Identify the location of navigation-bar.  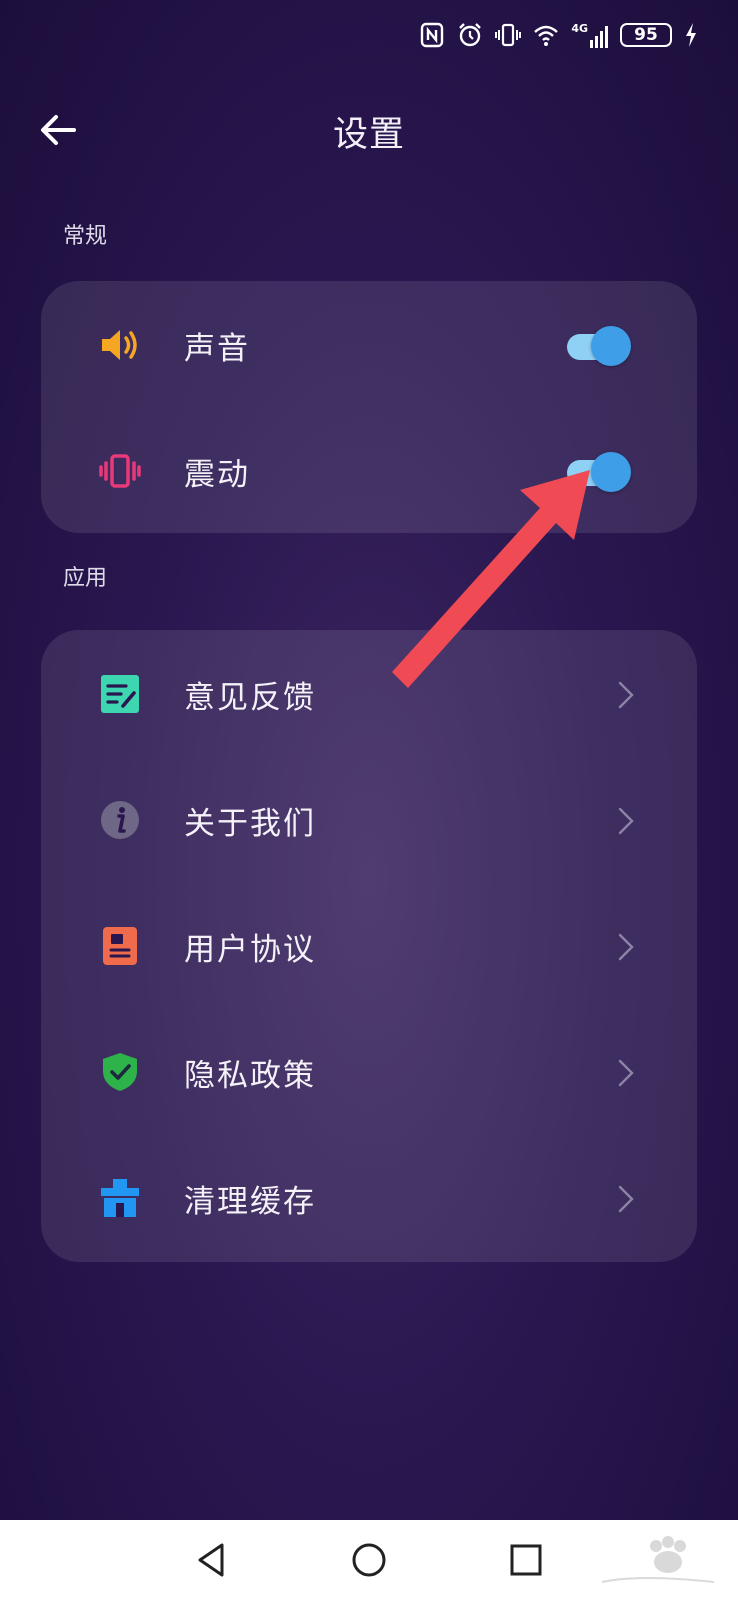
(369, 1560).